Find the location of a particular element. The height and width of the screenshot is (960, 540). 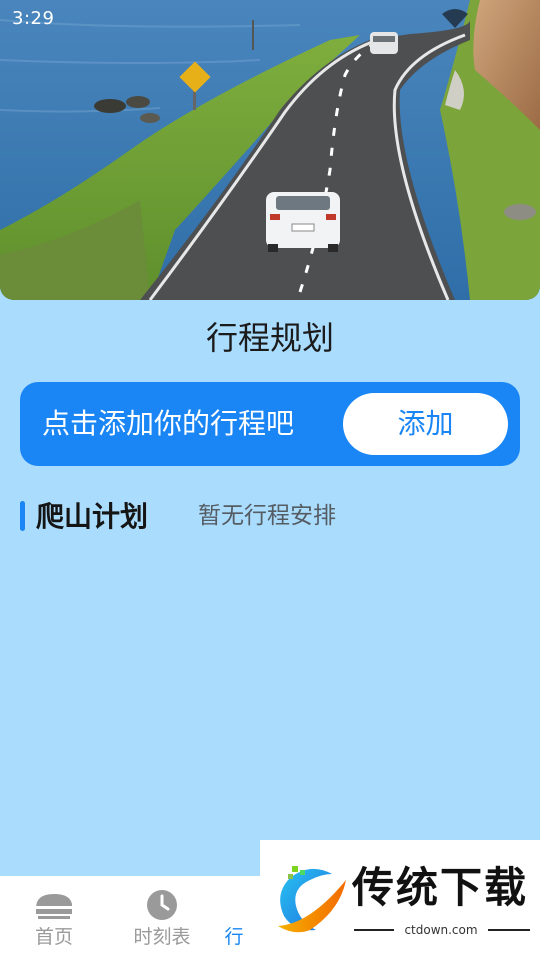

nav-item-home: 首页 is located at coordinates (54, 918).